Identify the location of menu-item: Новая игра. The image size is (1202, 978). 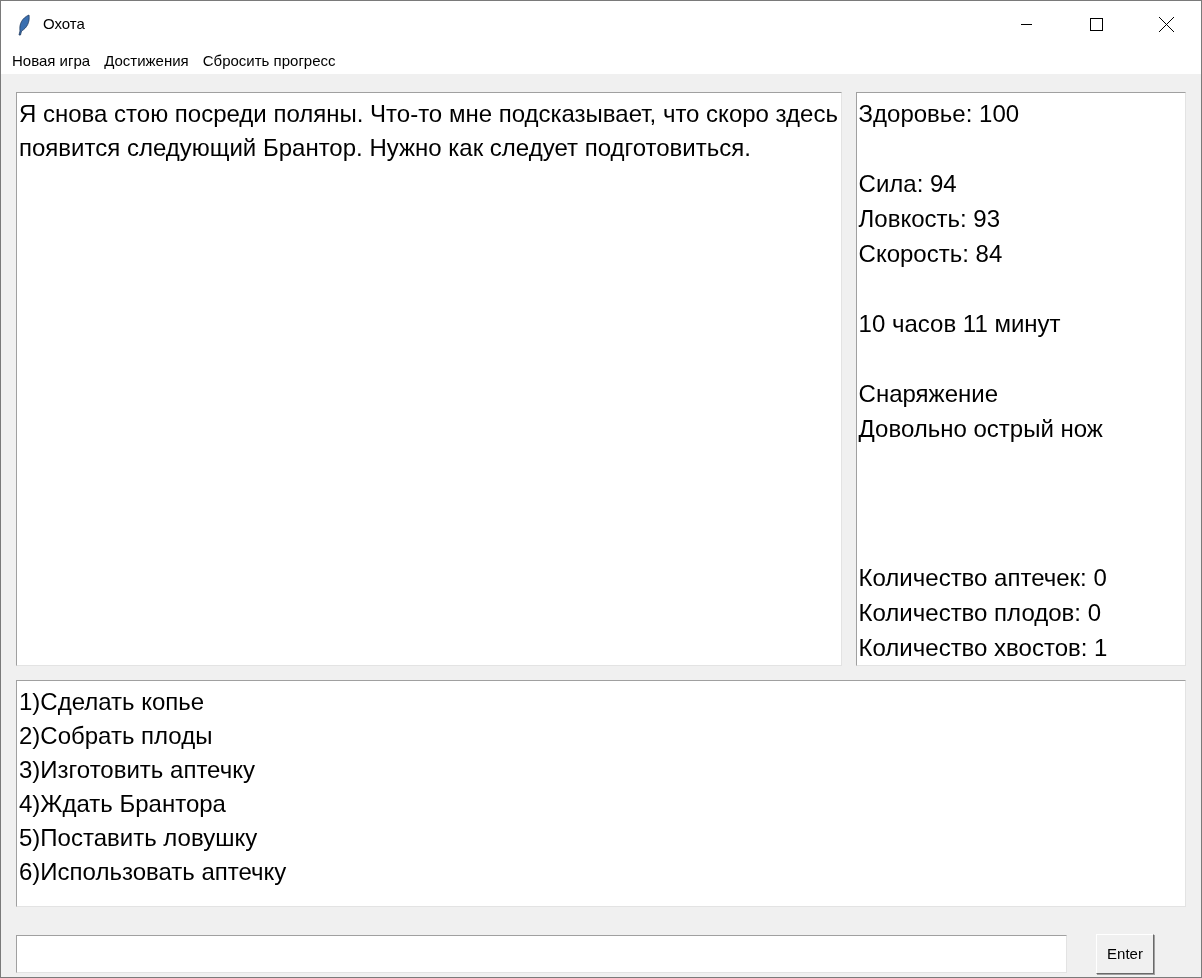
(51, 61).